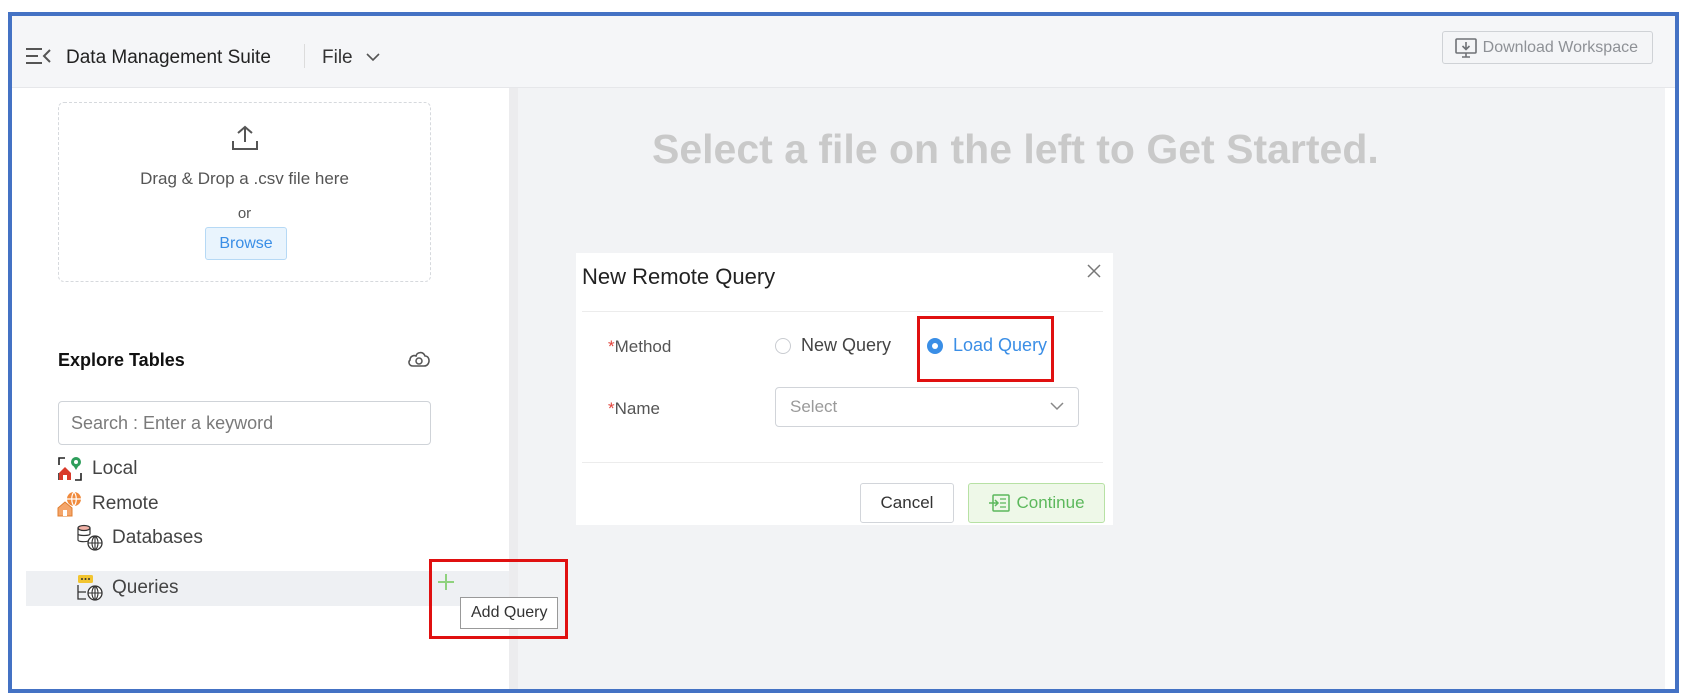  I want to click on method-label: *Method, so click(639, 347).